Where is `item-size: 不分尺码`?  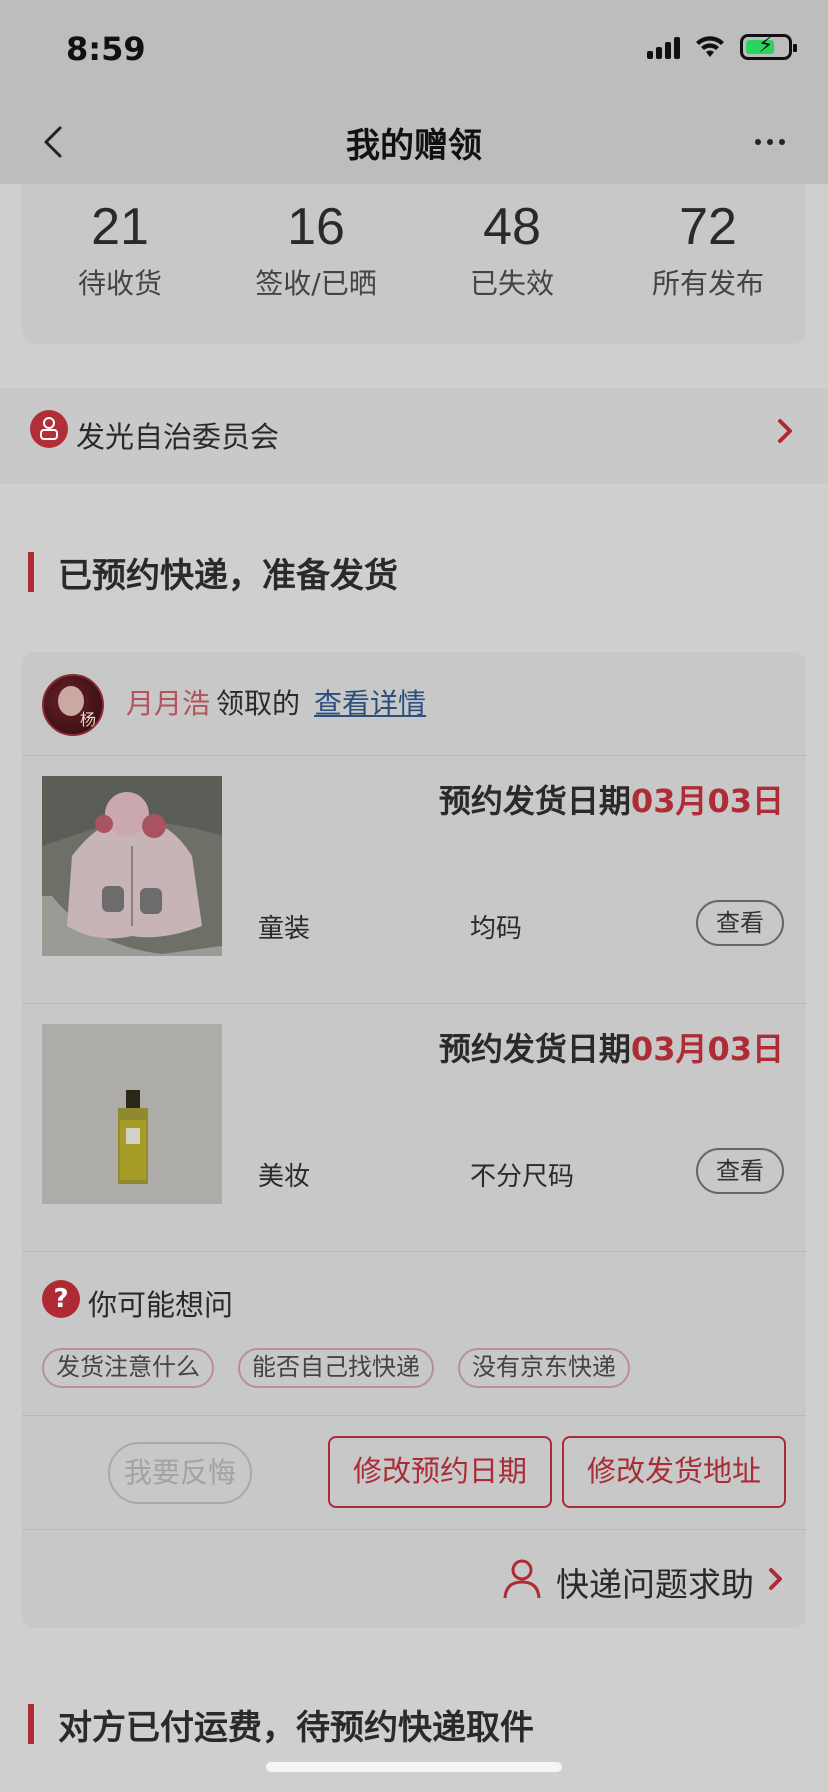 item-size: 不分尺码 is located at coordinates (522, 1177).